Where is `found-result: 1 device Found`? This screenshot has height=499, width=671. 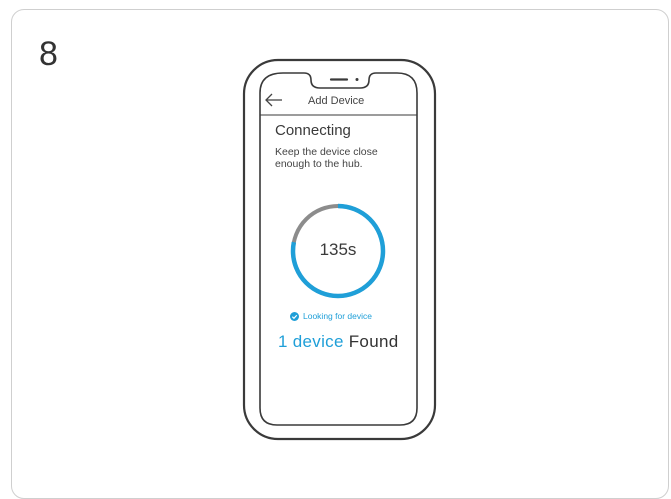 found-result: 1 device Found is located at coordinates (340, 342).